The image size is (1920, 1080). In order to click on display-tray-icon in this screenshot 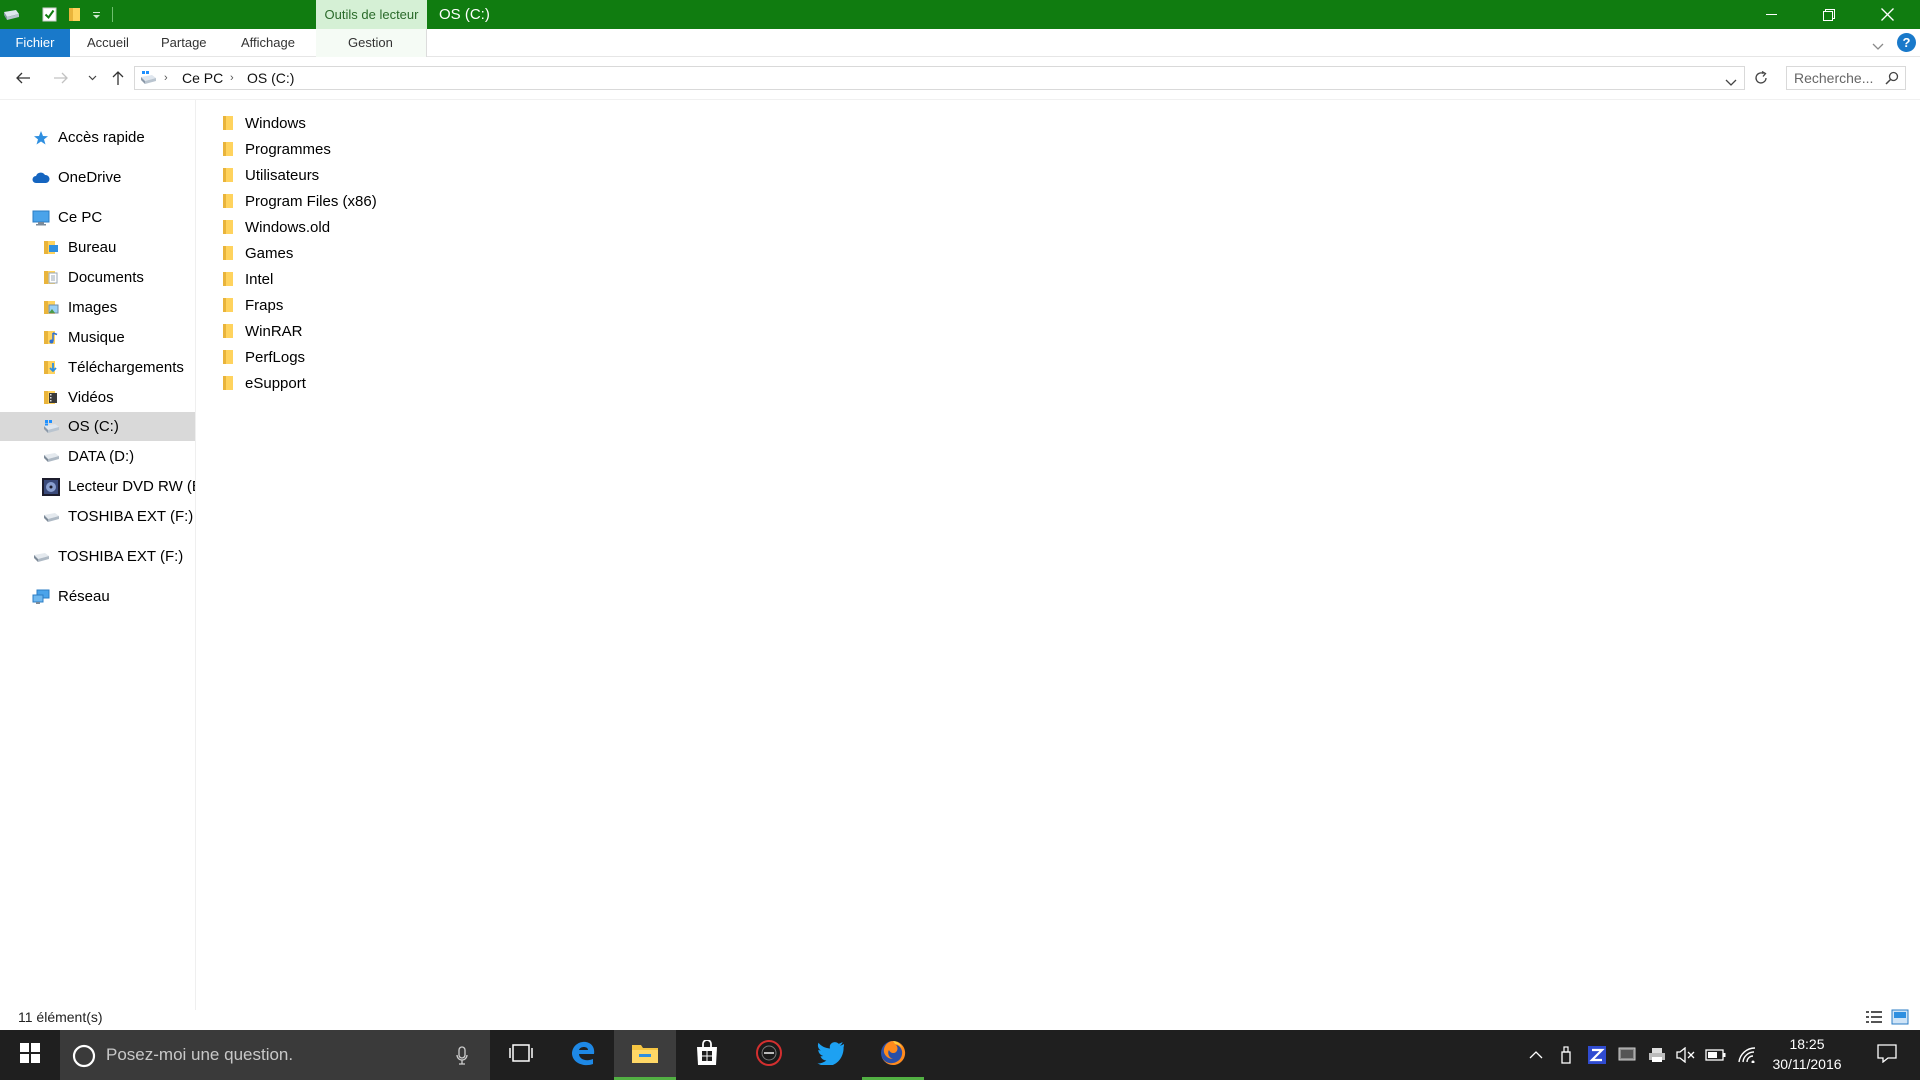, I will do `click(1627, 1055)`.